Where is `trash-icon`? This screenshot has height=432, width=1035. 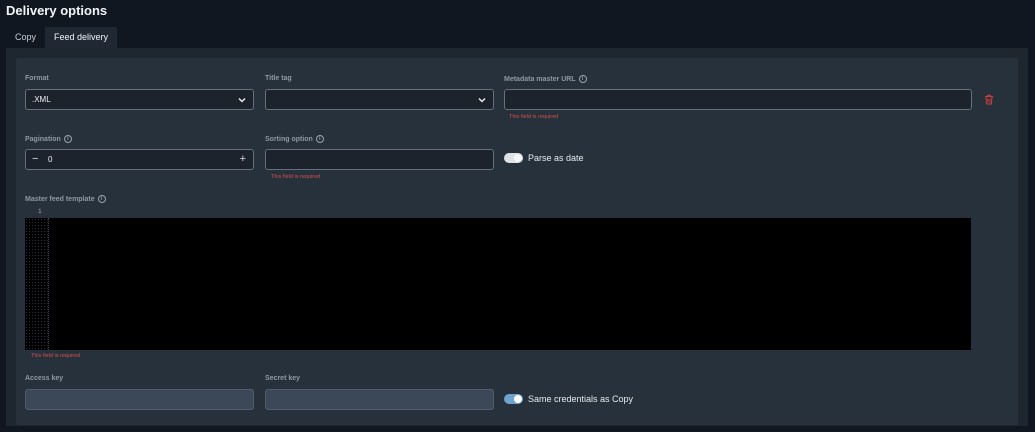 trash-icon is located at coordinates (989, 99).